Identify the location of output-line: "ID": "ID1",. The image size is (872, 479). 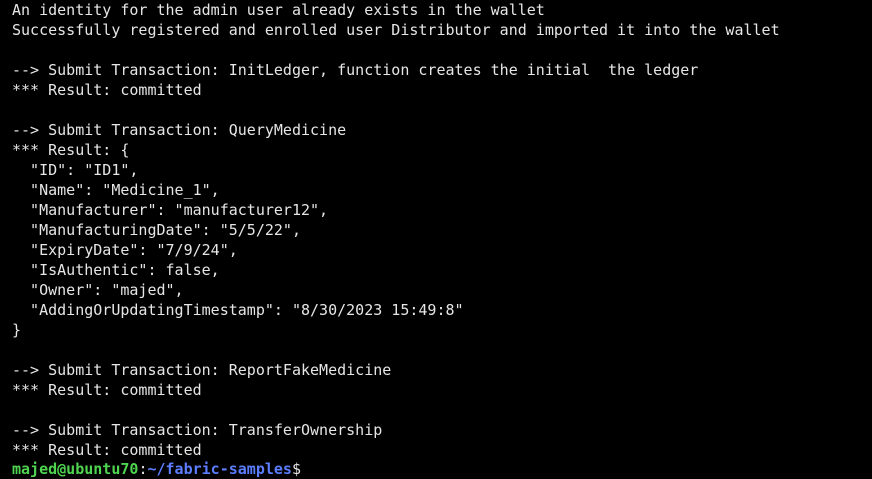
(75, 170).